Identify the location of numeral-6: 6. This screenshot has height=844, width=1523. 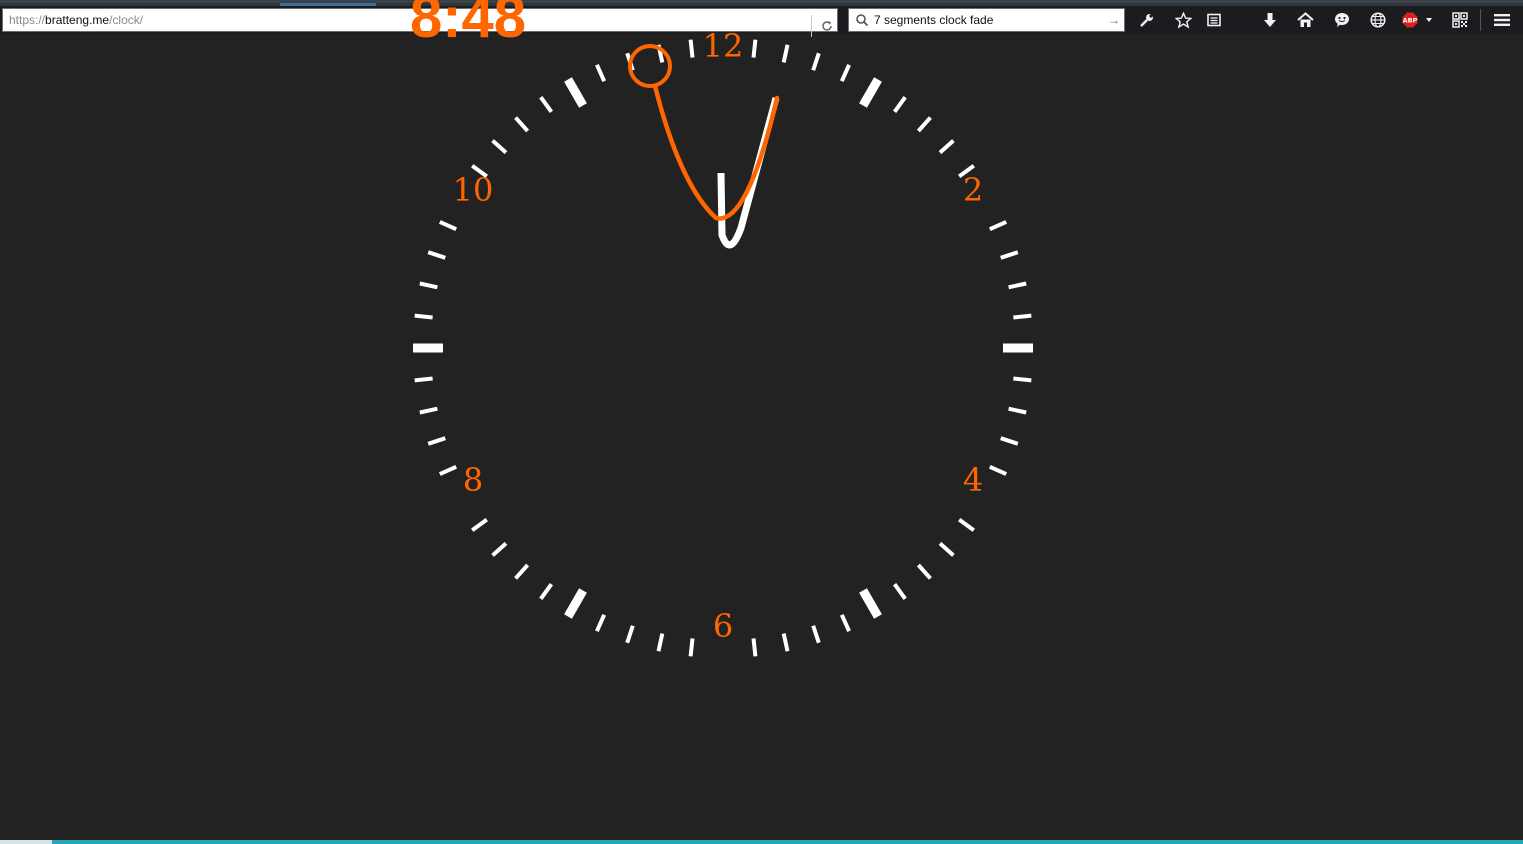
(723, 626).